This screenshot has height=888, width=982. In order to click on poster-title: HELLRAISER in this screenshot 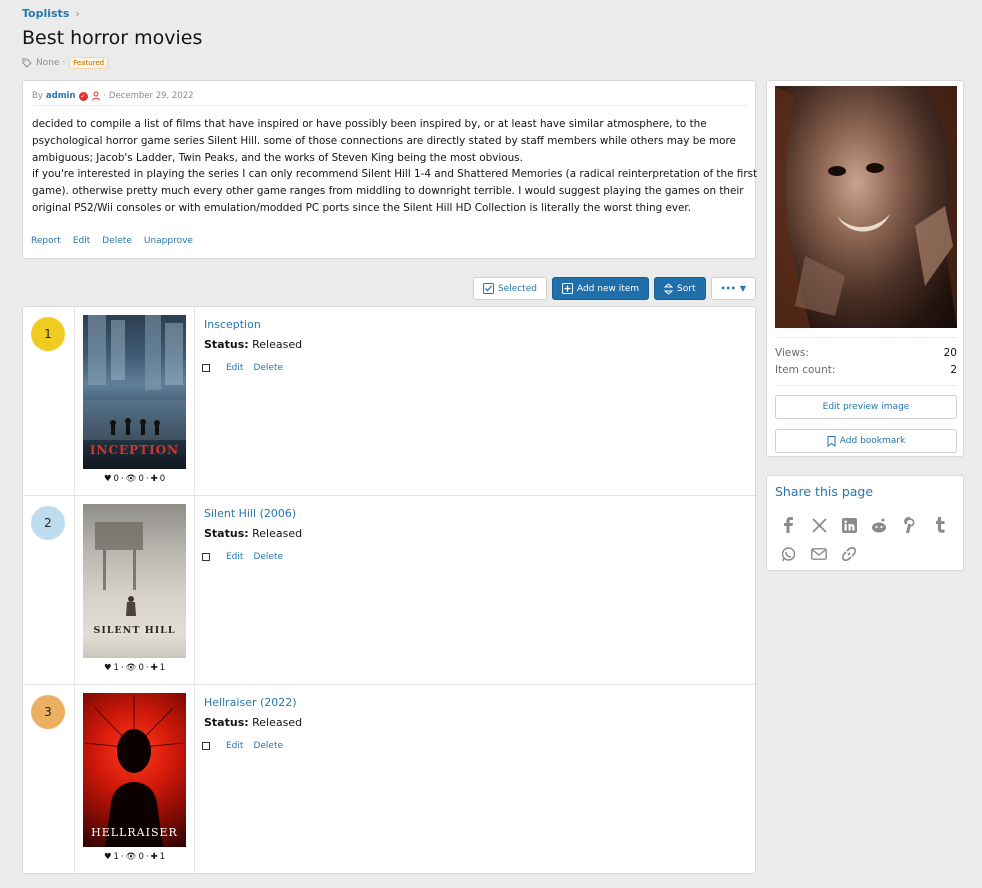, I will do `click(134, 832)`.